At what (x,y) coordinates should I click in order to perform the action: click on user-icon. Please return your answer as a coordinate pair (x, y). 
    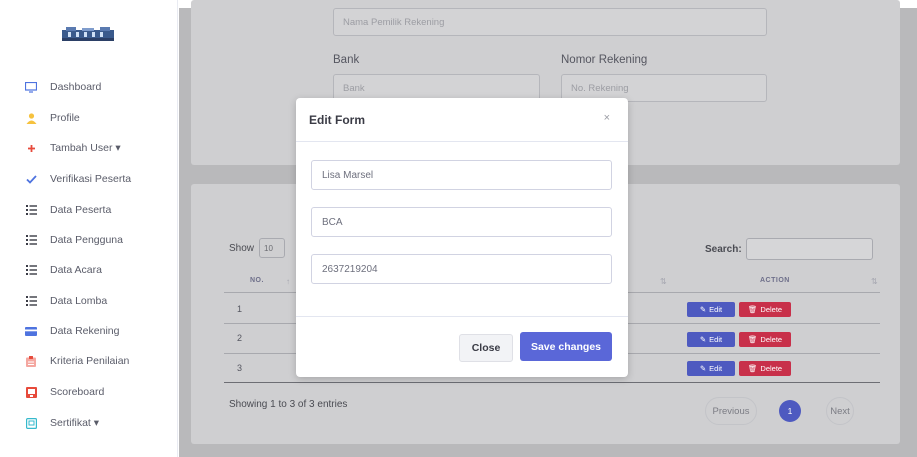
    Looking at the image, I should click on (31, 118).